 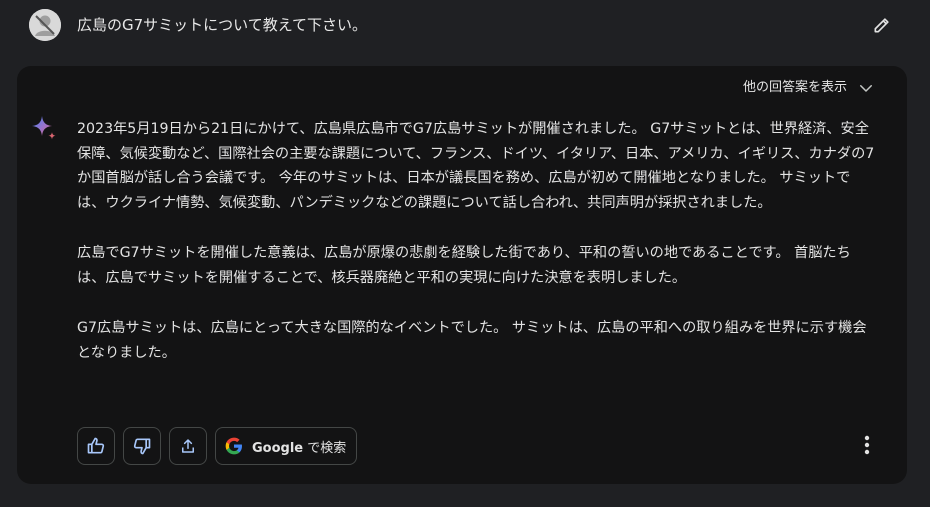 I want to click on thumbs-up-button, so click(x=96, y=446).